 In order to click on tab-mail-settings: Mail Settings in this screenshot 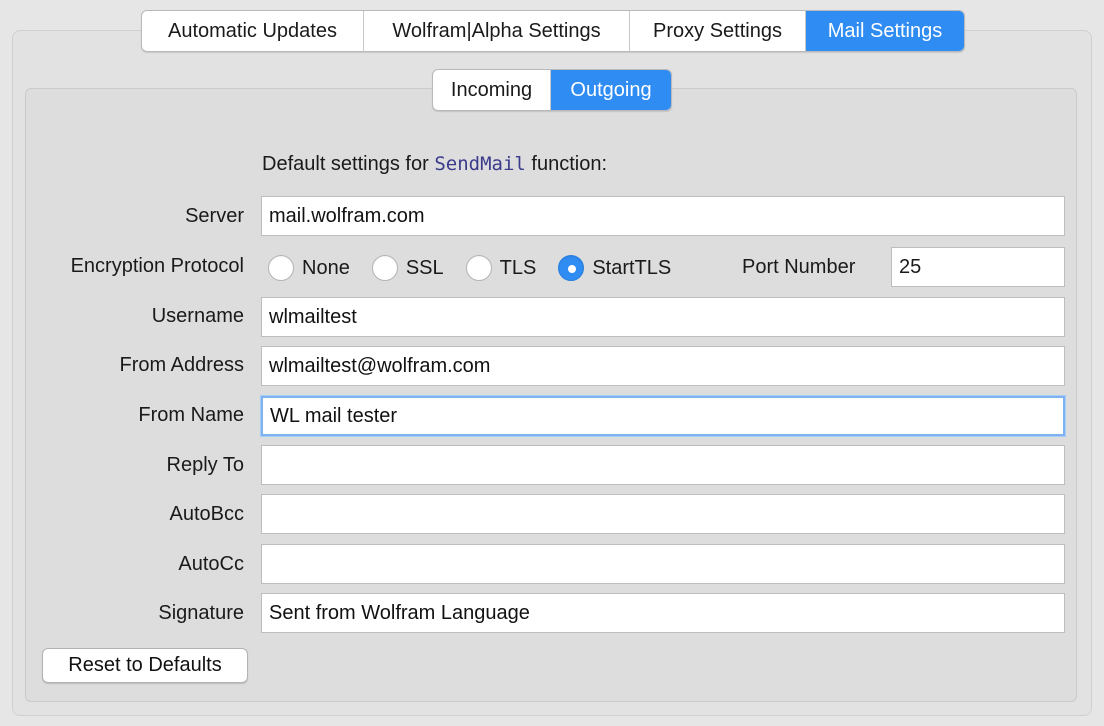, I will do `click(885, 31)`.